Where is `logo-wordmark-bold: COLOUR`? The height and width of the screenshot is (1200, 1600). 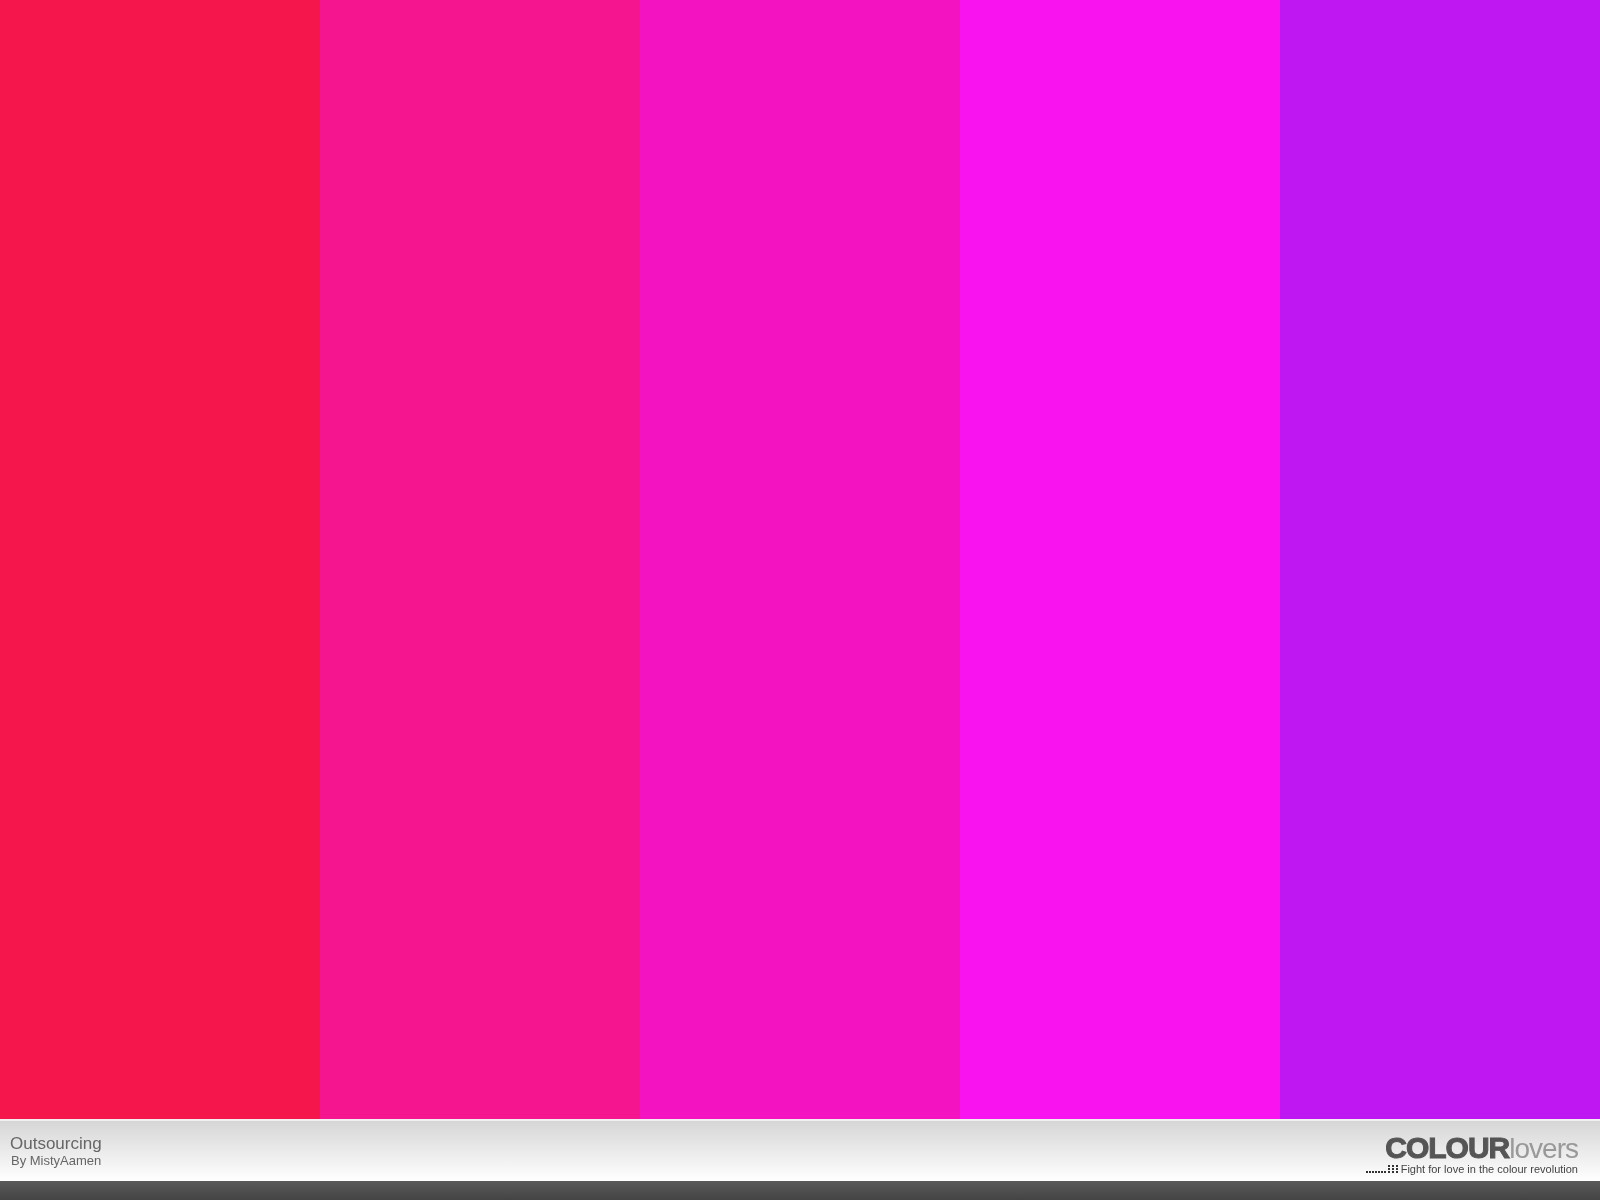 logo-wordmark-bold: COLOUR is located at coordinates (1447, 1147).